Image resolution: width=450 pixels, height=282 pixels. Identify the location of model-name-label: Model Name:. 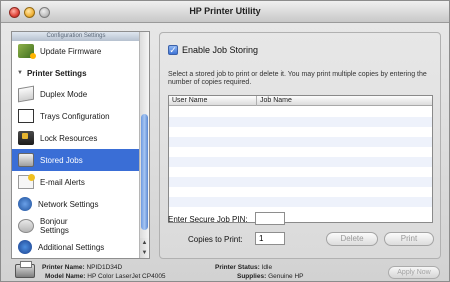
(65, 276).